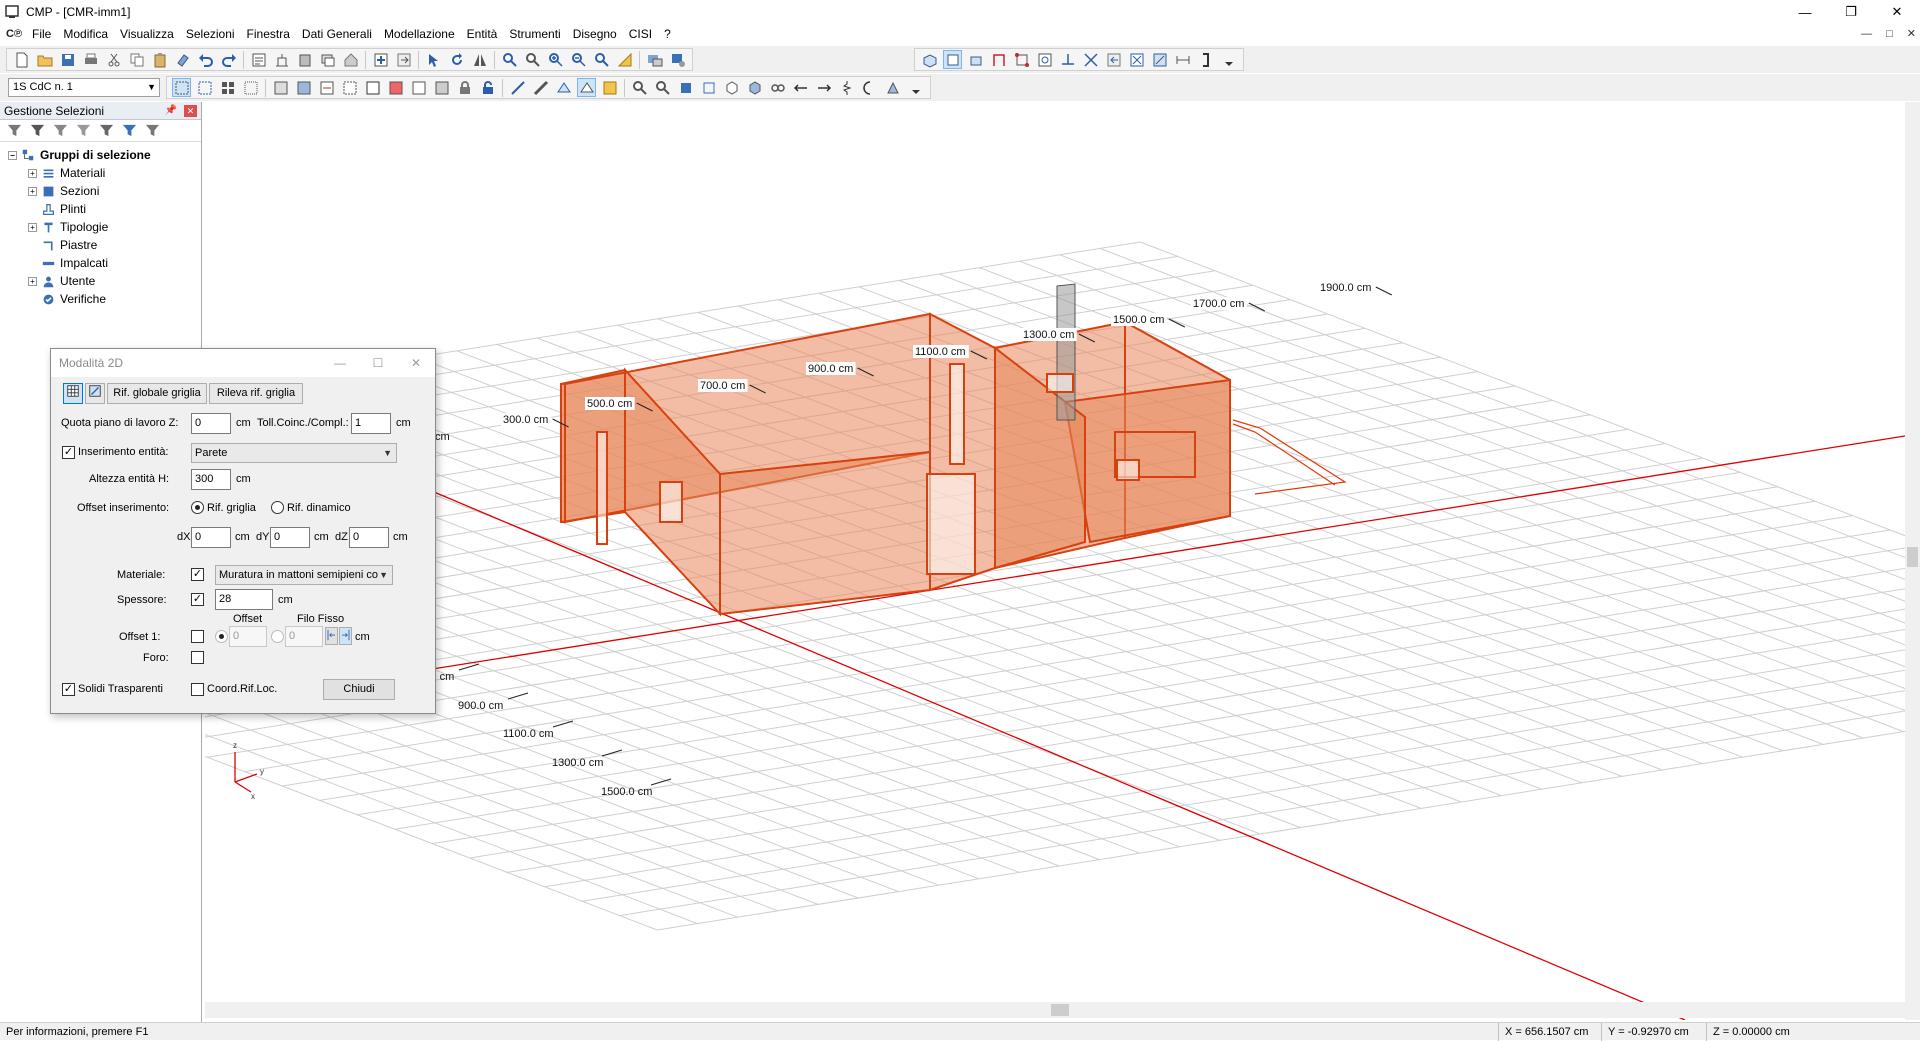  Describe the element at coordinates (667, 34) in the screenshot. I see `menu-help: ?` at that location.